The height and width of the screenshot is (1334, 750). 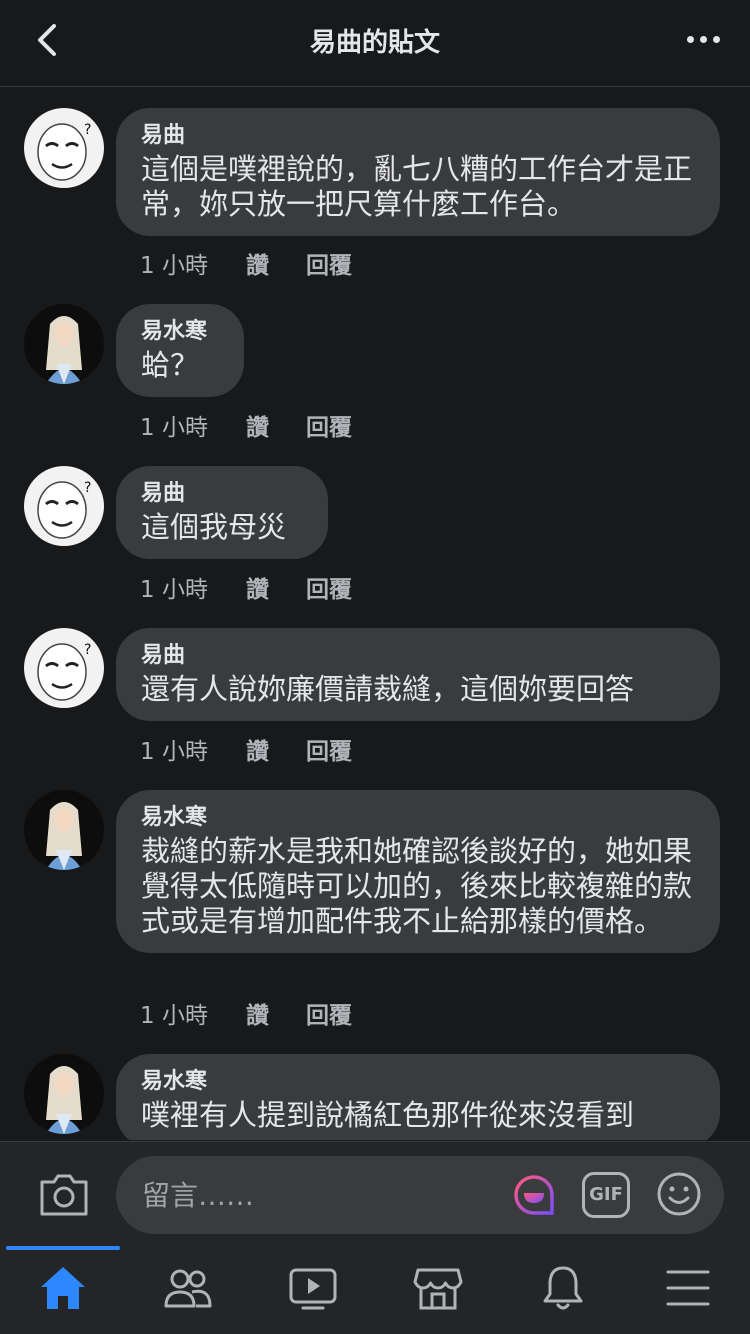 I want to click on tab-home, so click(x=63, y=1291).